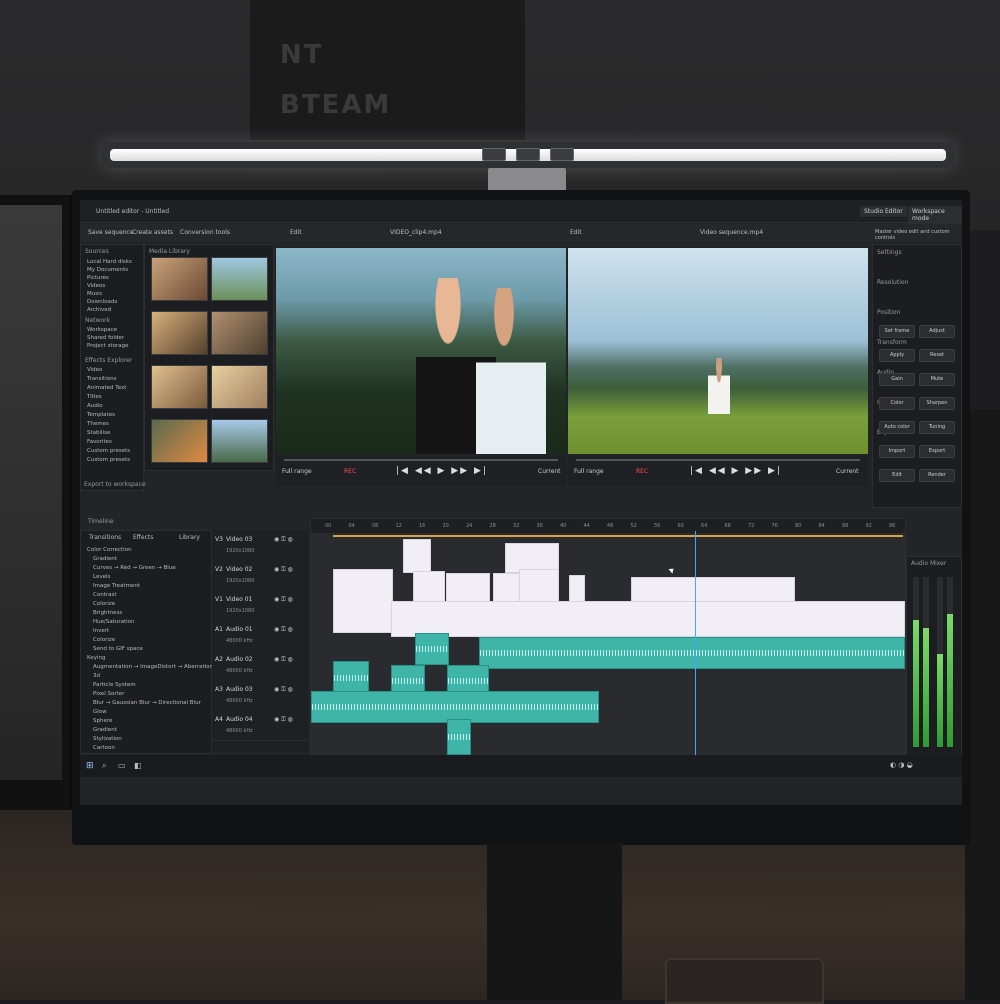 The width and height of the screenshot is (1000, 1004). I want to click on control-button: Sharpen, so click(937, 403).